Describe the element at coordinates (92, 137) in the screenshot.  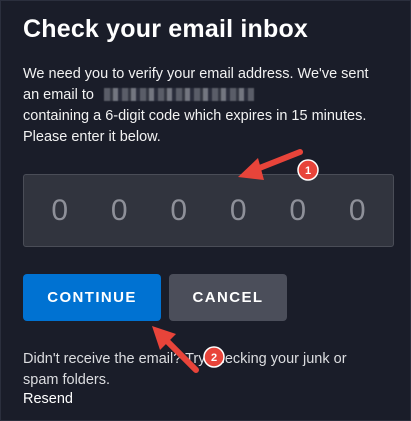
I see `description-line-4: Please enter it below.` at that location.